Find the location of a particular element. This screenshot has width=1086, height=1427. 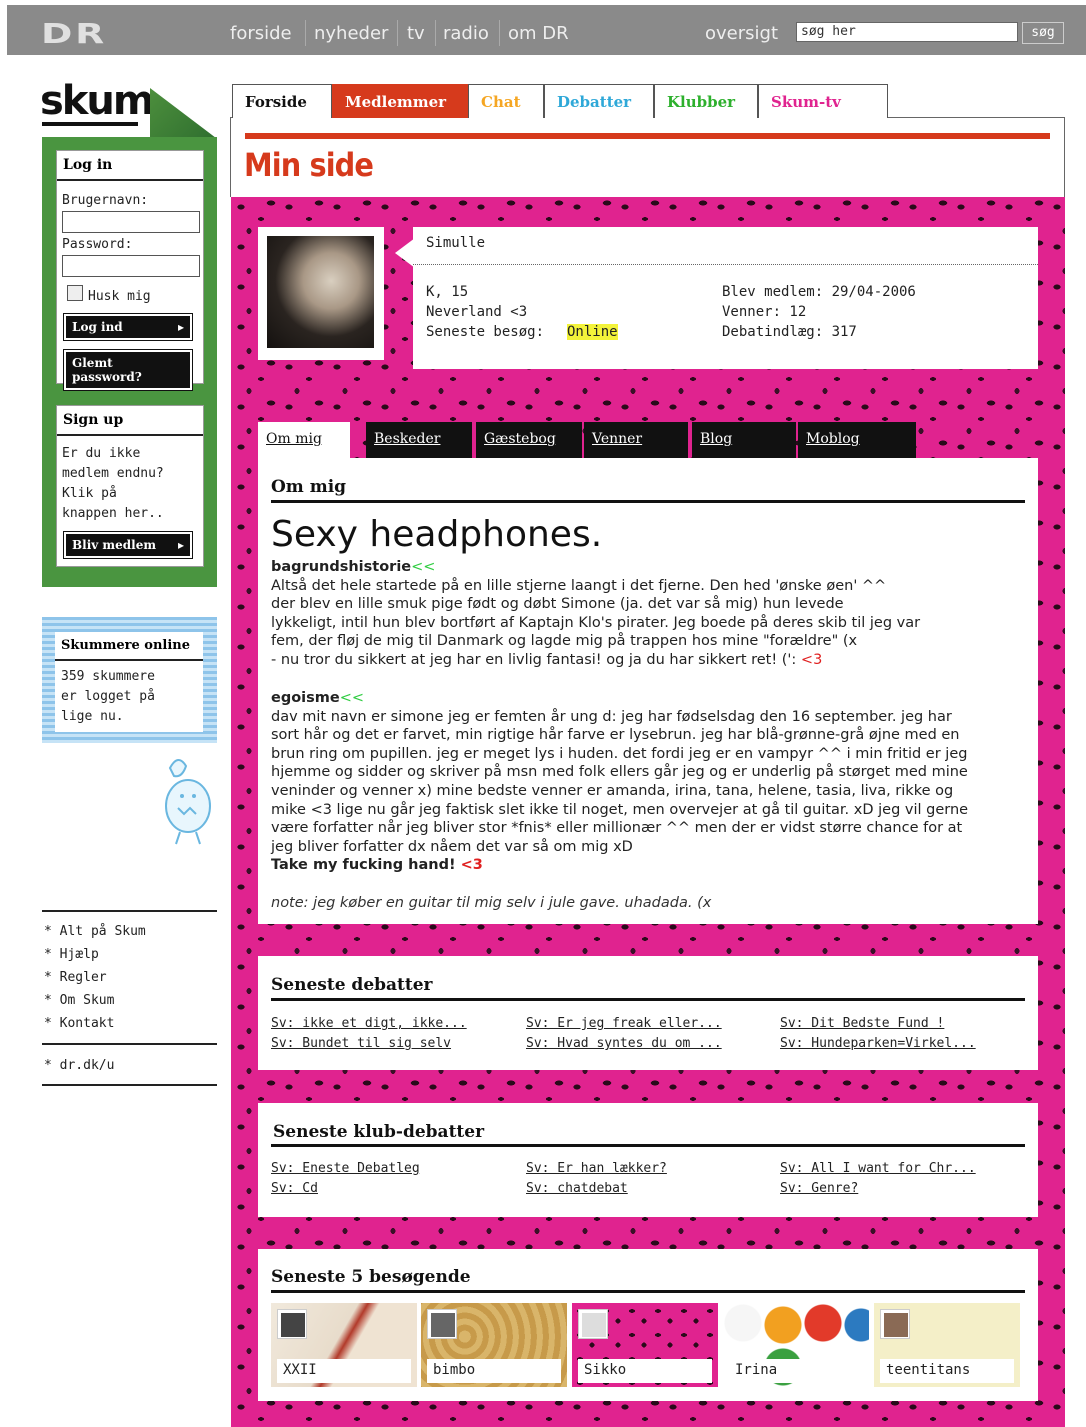

header-strip is located at coordinates (647, 136).